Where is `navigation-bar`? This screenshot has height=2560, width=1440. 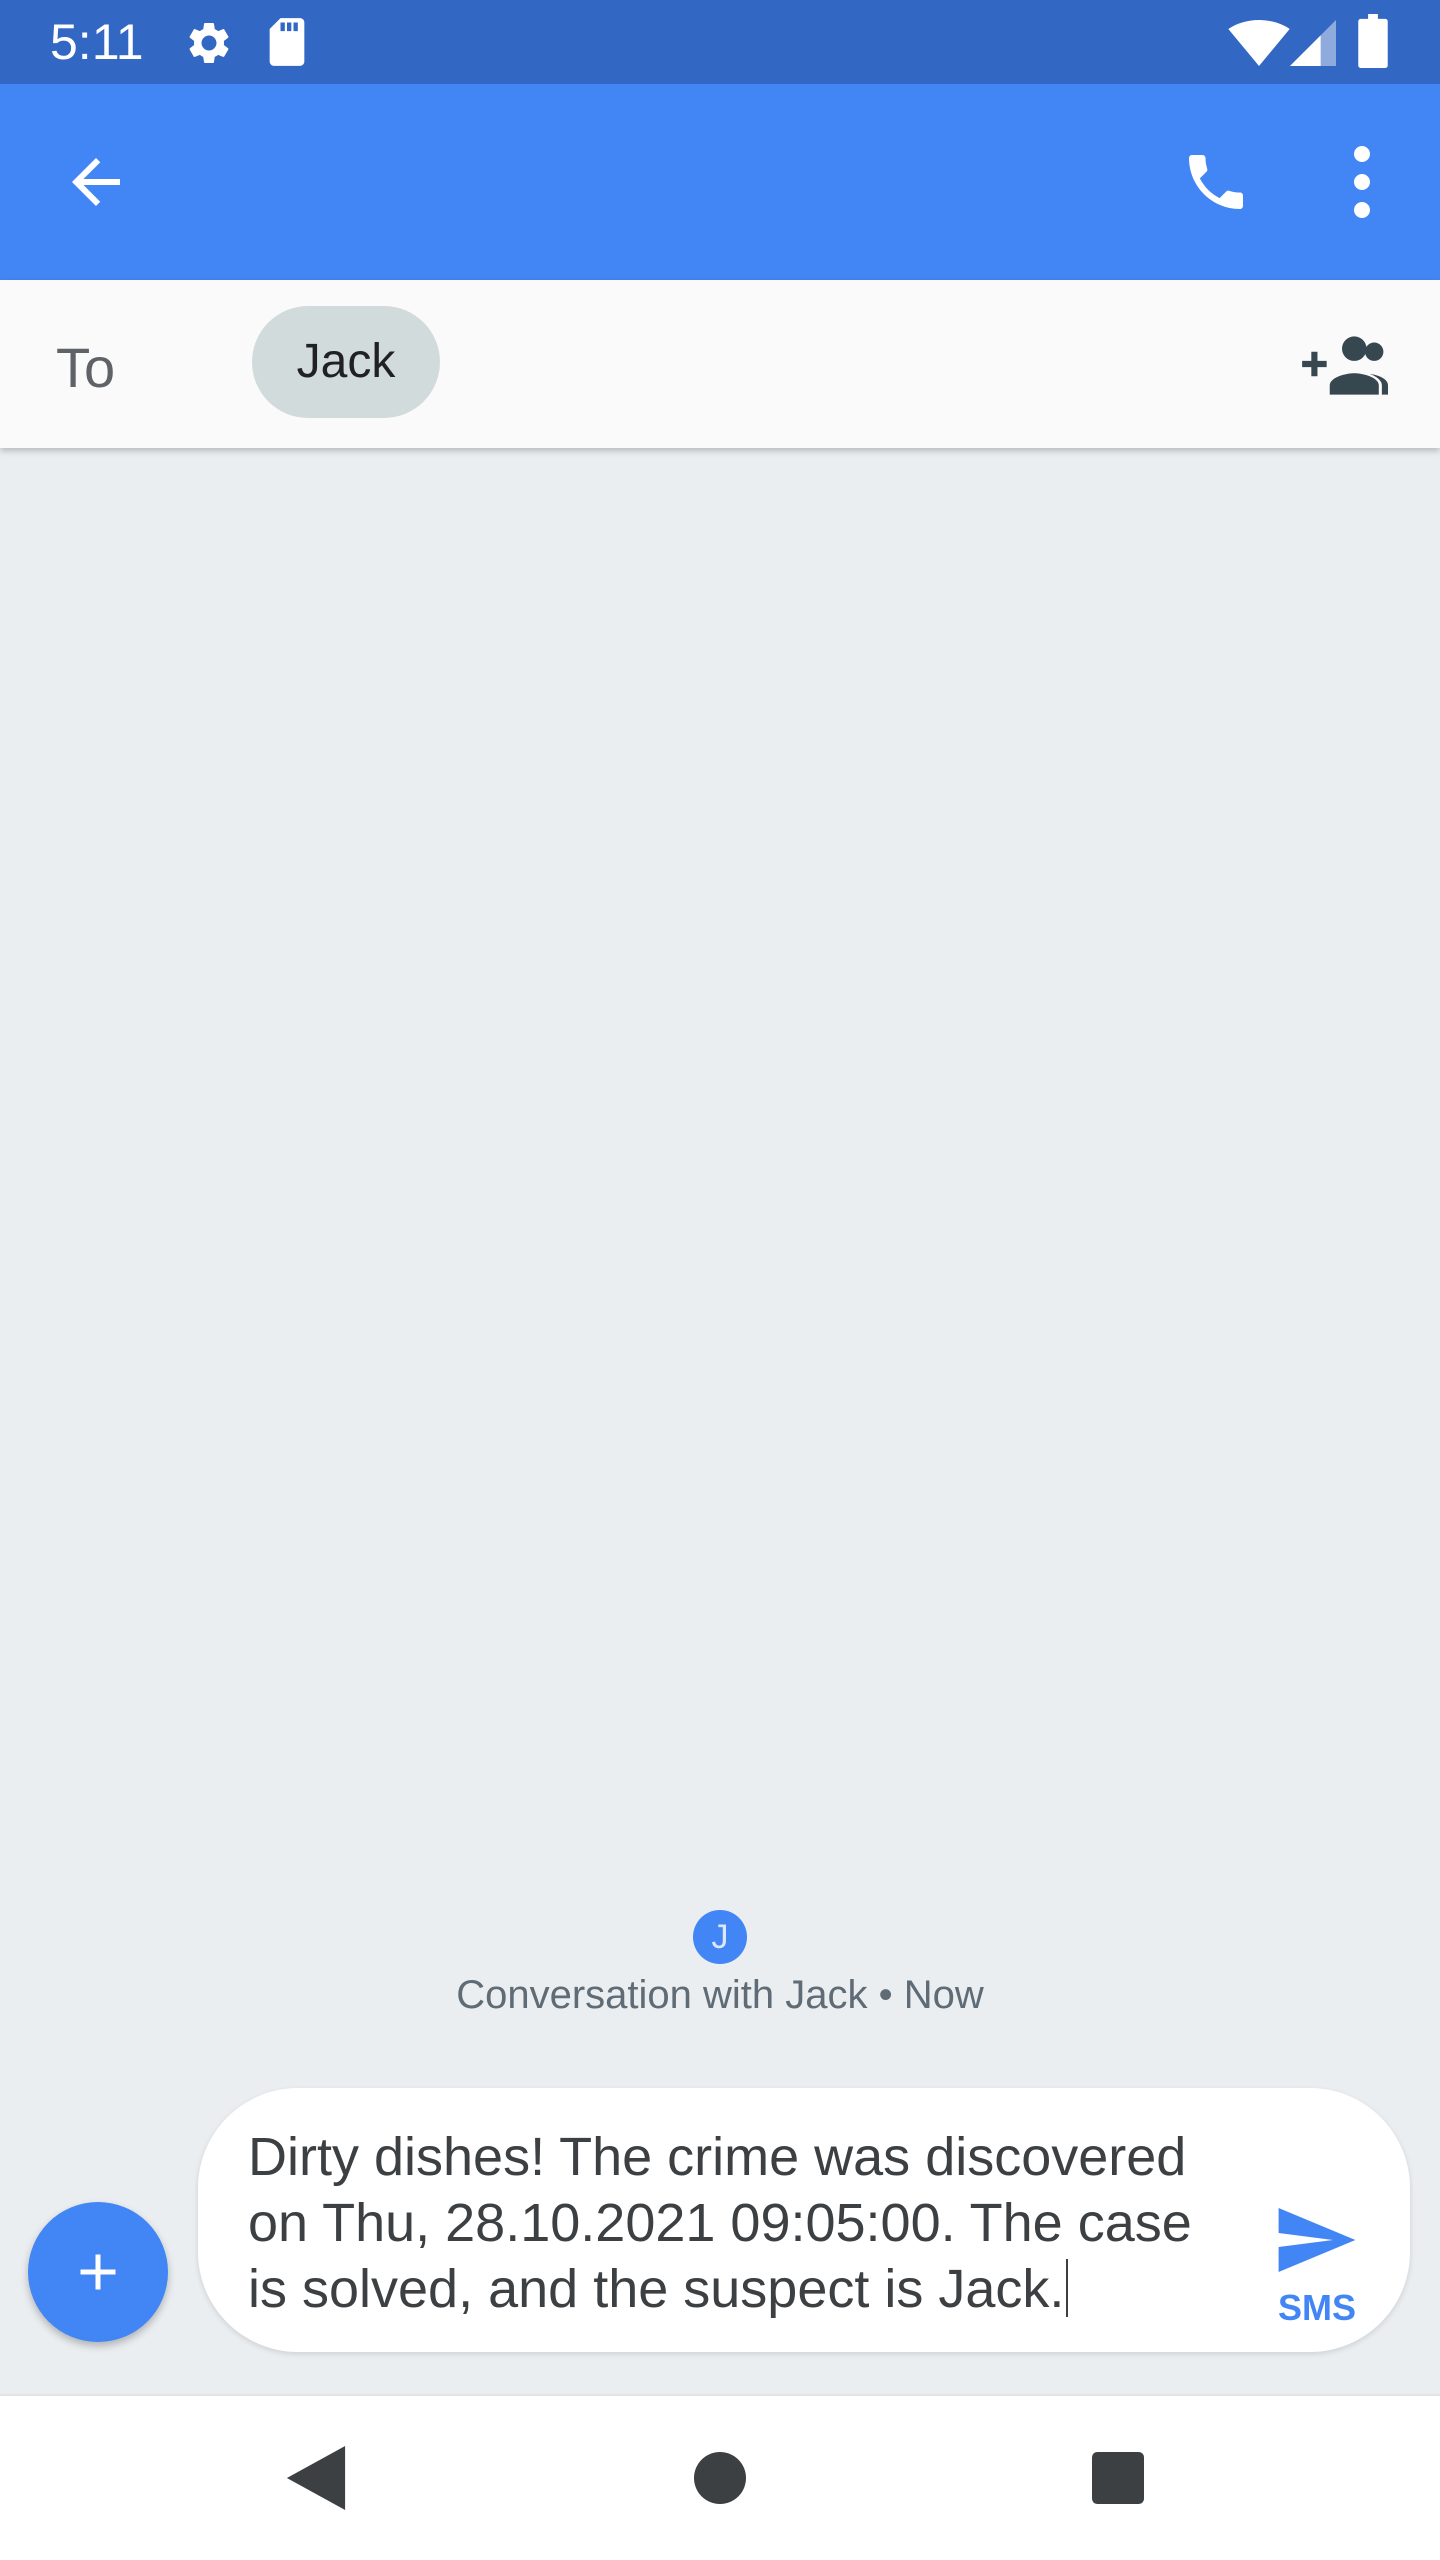
navigation-bar is located at coordinates (720, 2477).